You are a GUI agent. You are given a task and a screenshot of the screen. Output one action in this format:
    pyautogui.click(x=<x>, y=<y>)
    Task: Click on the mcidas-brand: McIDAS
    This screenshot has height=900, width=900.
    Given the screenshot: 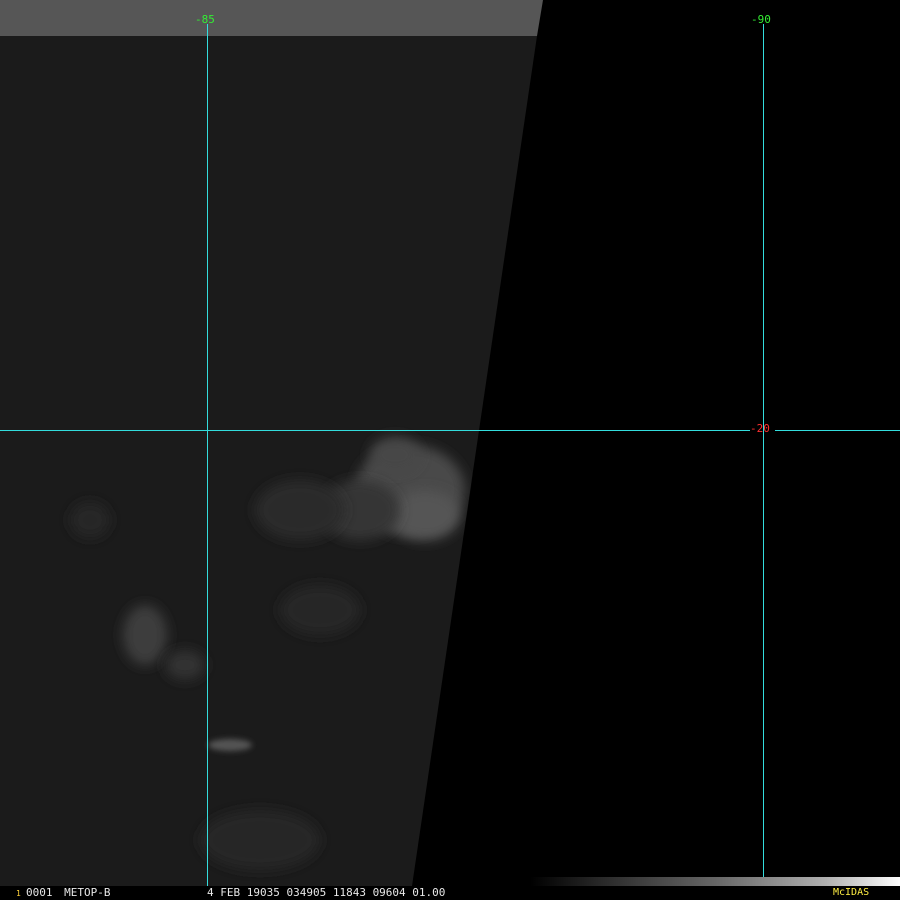 What is the action you would take?
    pyautogui.click(x=851, y=892)
    